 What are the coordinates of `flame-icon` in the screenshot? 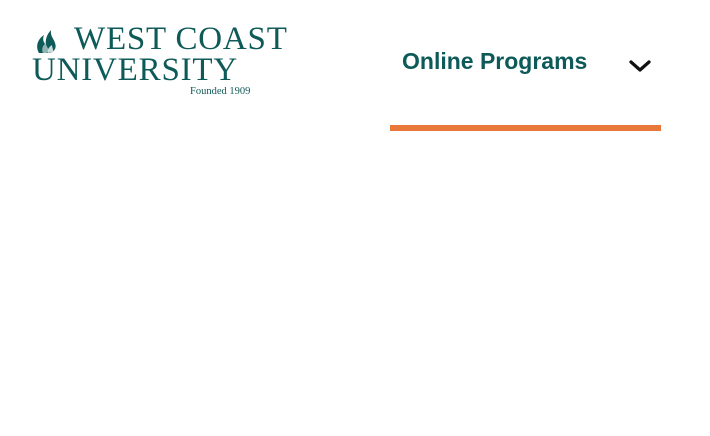 It's located at (46, 41).